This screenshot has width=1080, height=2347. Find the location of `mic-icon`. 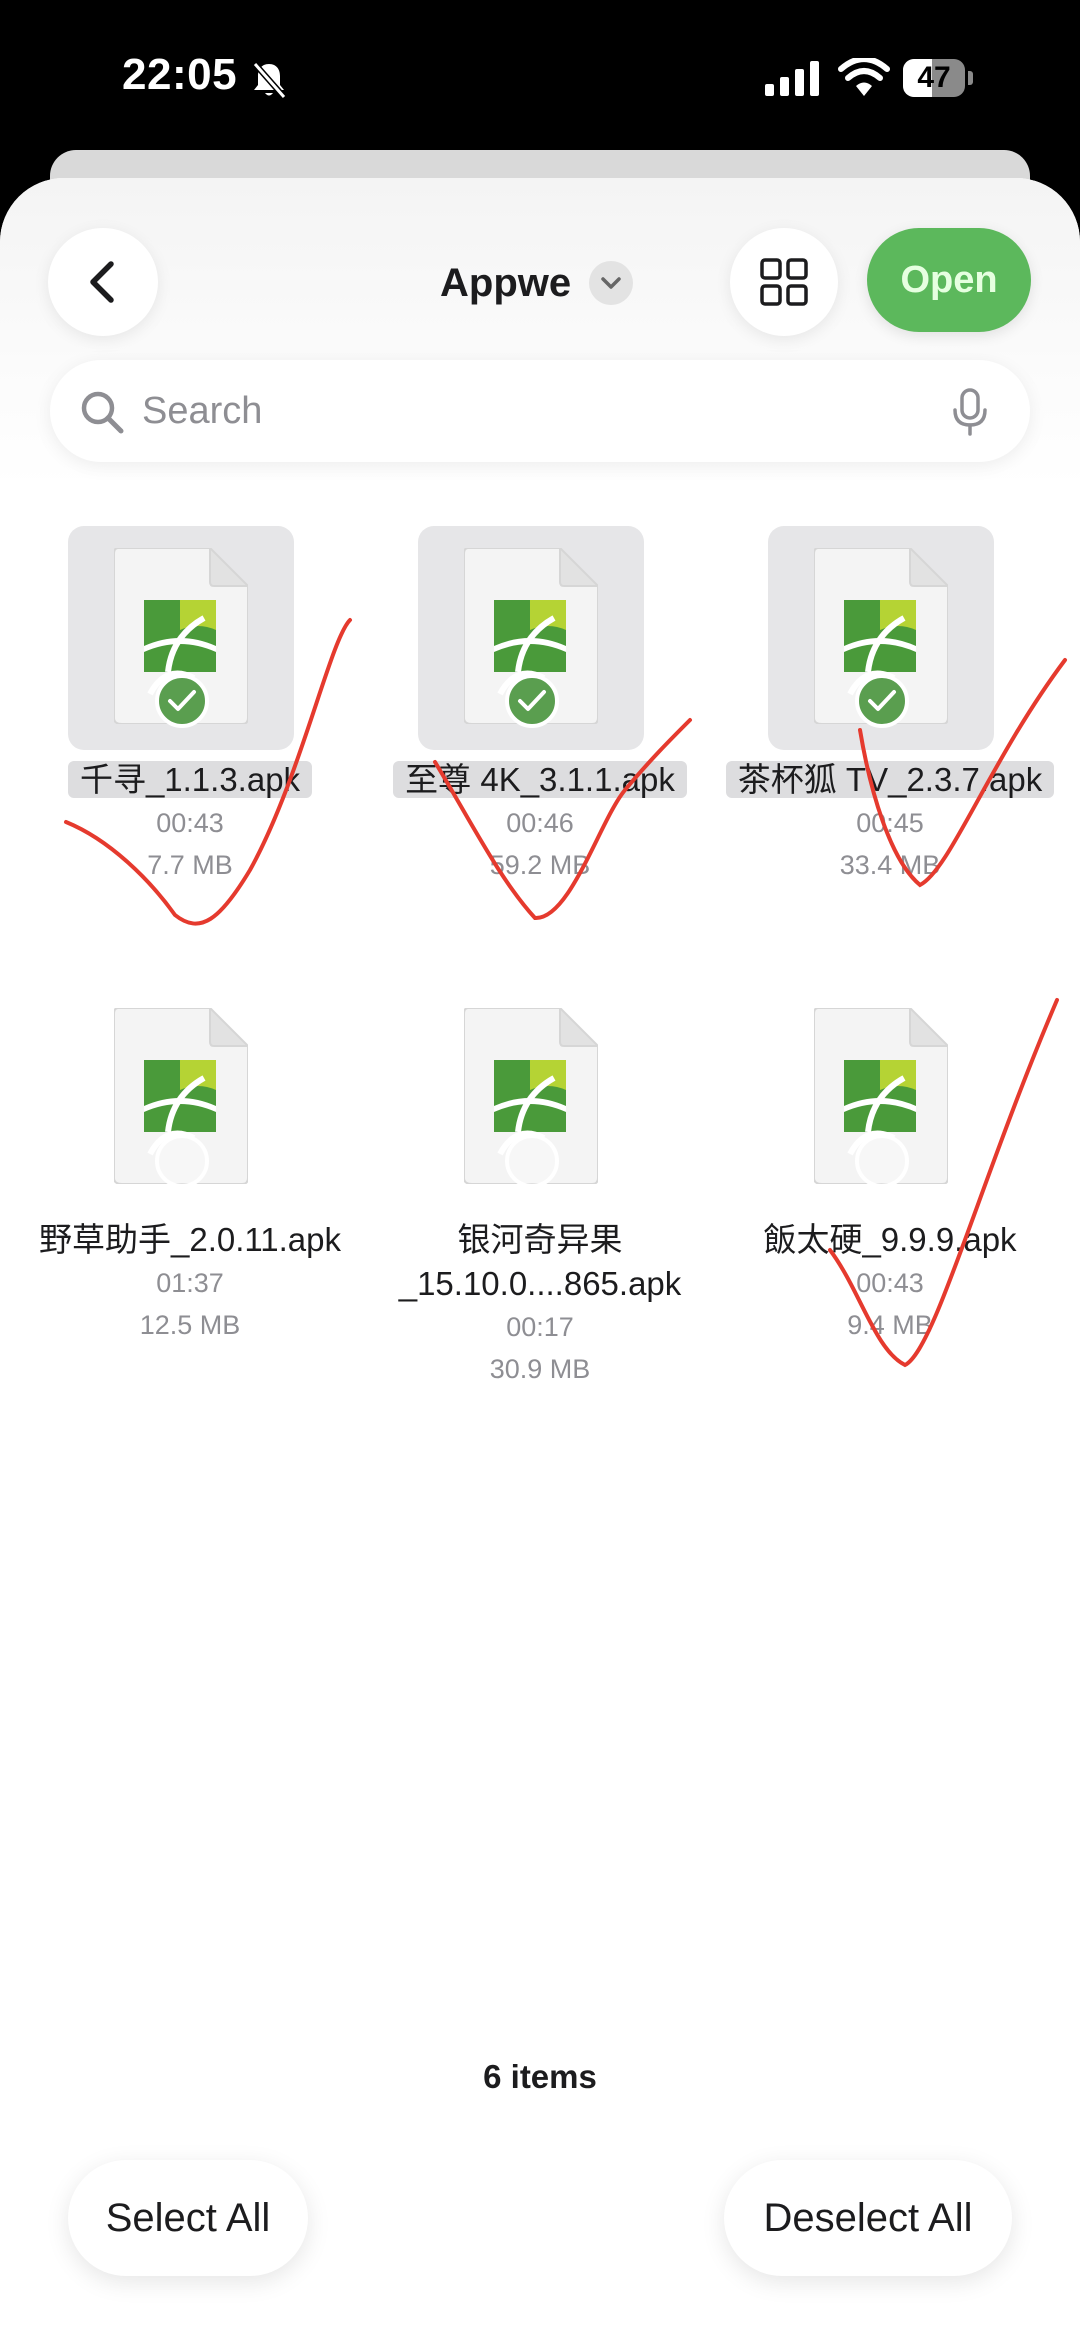

mic-icon is located at coordinates (970, 412).